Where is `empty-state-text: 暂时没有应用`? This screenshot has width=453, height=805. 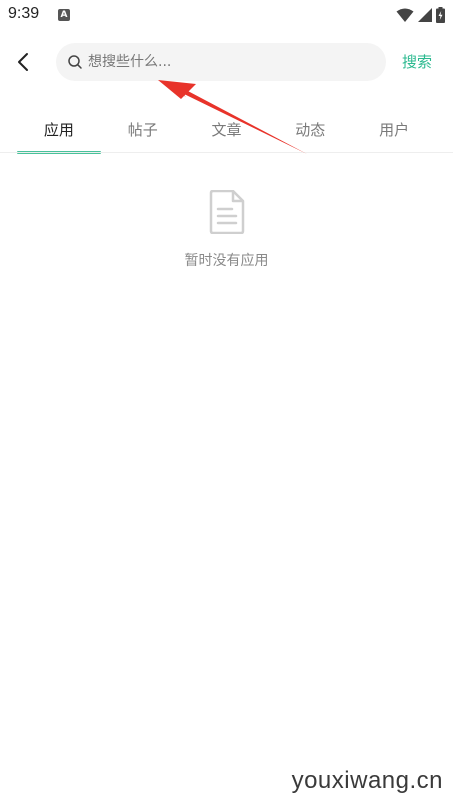 empty-state-text: 暂时没有应用 is located at coordinates (226, 261).